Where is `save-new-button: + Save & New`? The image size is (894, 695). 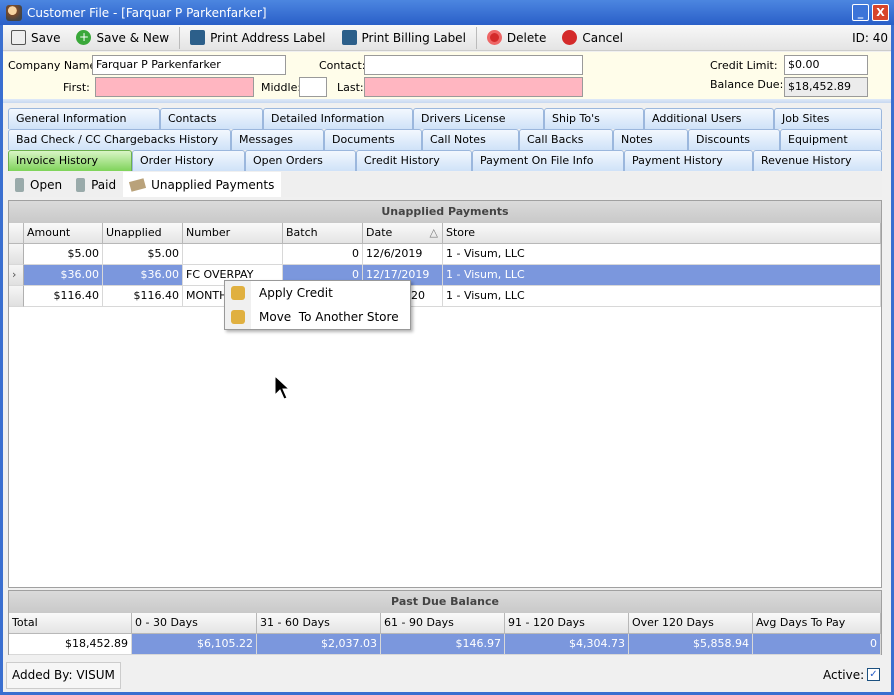 save-new-button: + Save & New is located at coordinates (122, 38).